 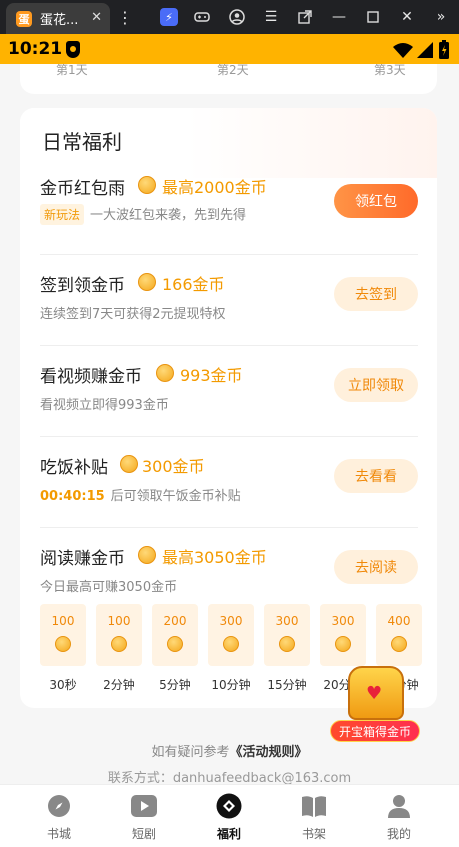 I want to click on book-icon, so click(x=314, y=806).